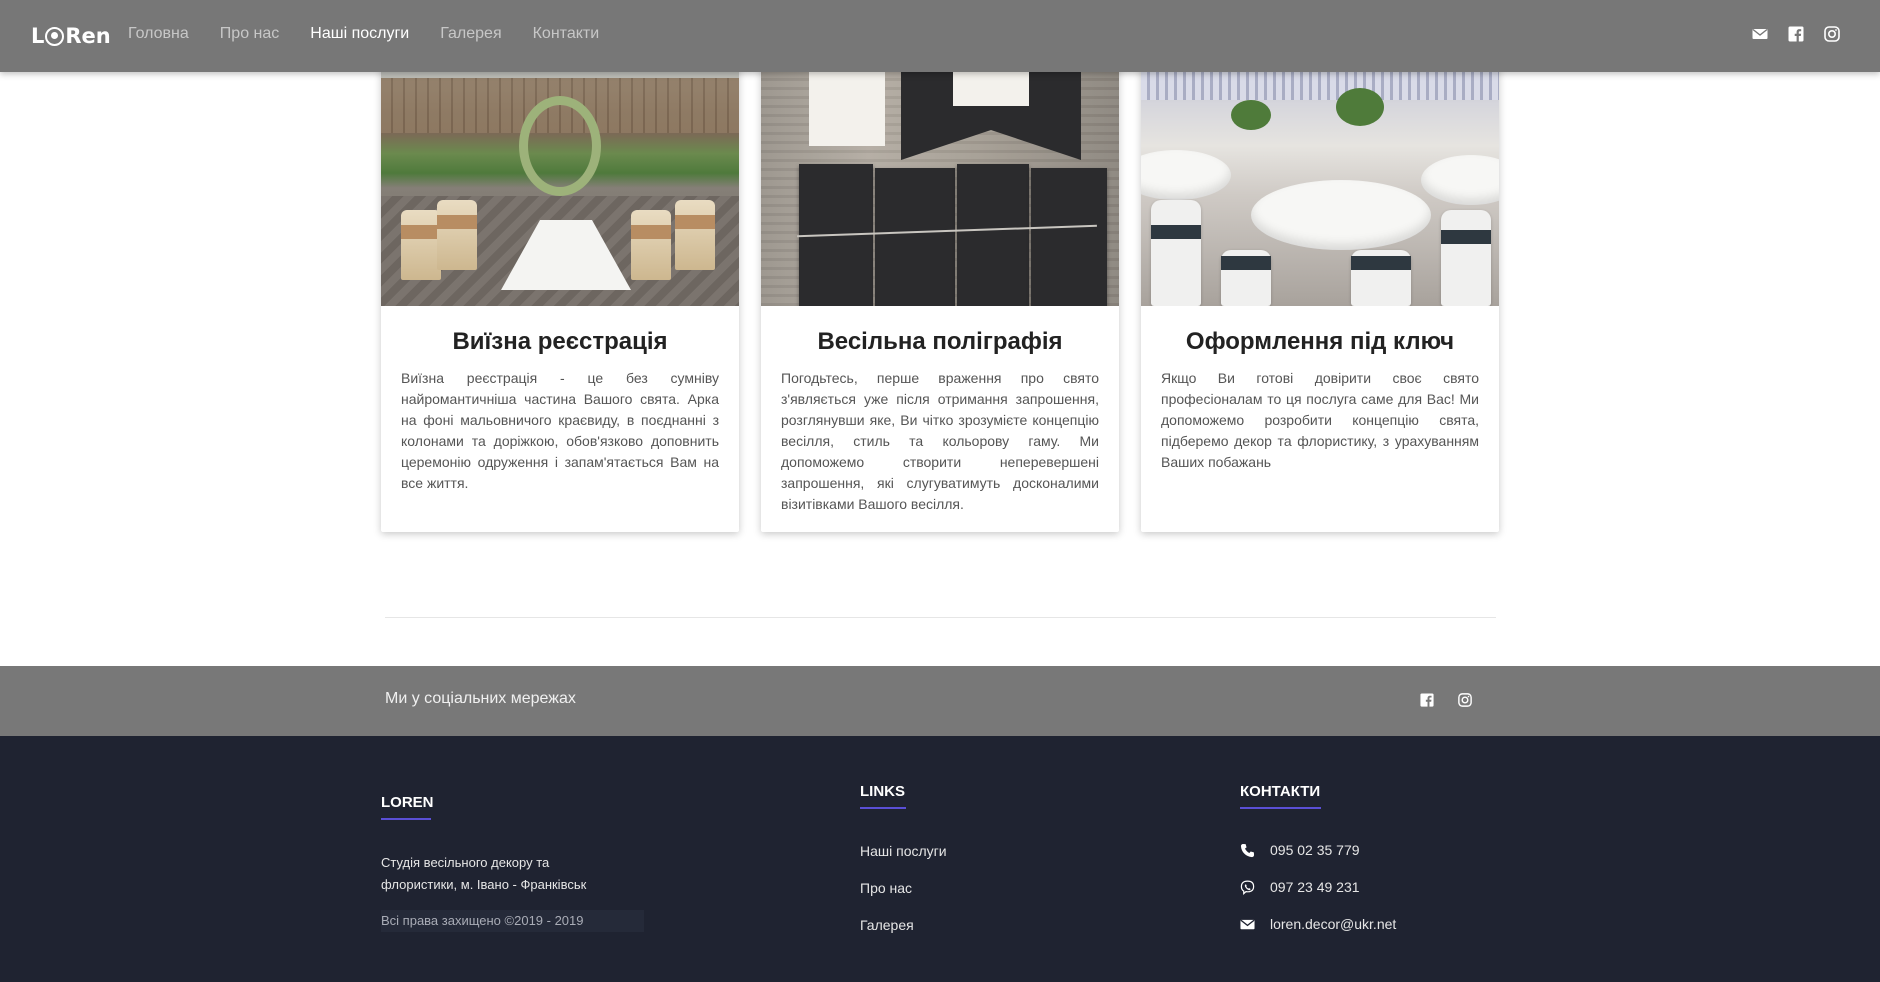 Image resolution: width=1880 pixels, height=982 pixels. What do you see at coordinates (512, 921) in the screenshot?
I see `copyright-text: Всі права захищено ©2019 - 2019` at bounding box center [512, 921].